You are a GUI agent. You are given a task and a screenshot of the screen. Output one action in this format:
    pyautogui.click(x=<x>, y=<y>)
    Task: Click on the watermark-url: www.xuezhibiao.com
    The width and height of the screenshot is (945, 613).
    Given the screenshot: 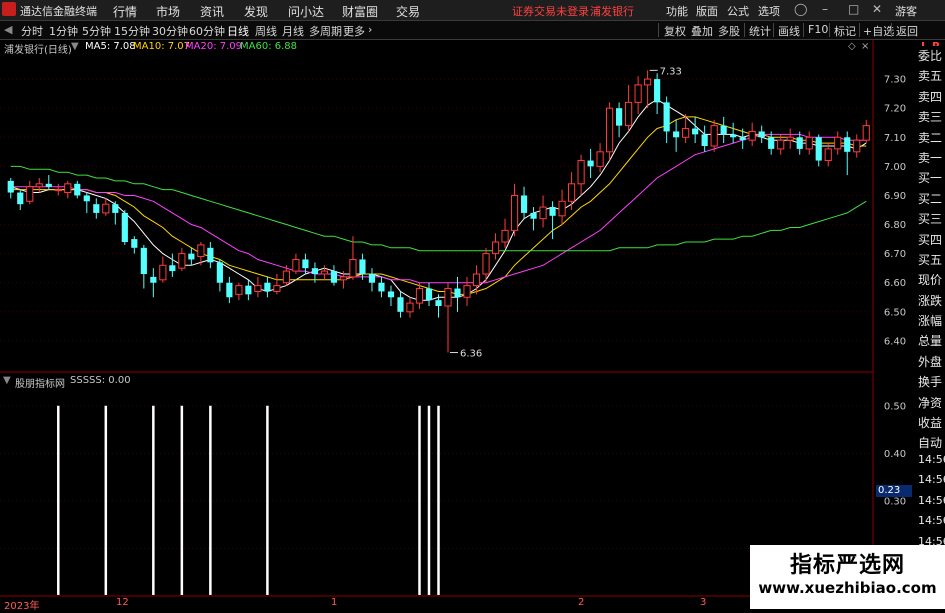 What is the action you would take?
    pyautogui.click(x=847, y=588)
    